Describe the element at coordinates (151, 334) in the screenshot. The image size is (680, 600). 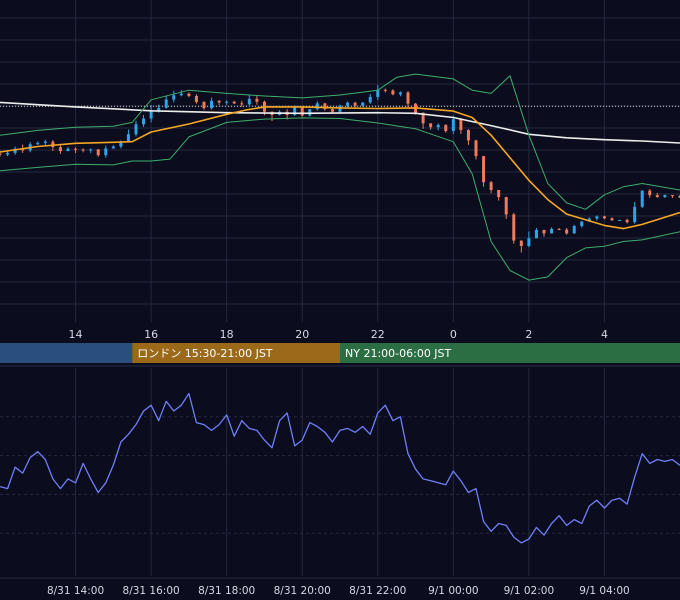
I see `time-tick-label: 16` at that location.